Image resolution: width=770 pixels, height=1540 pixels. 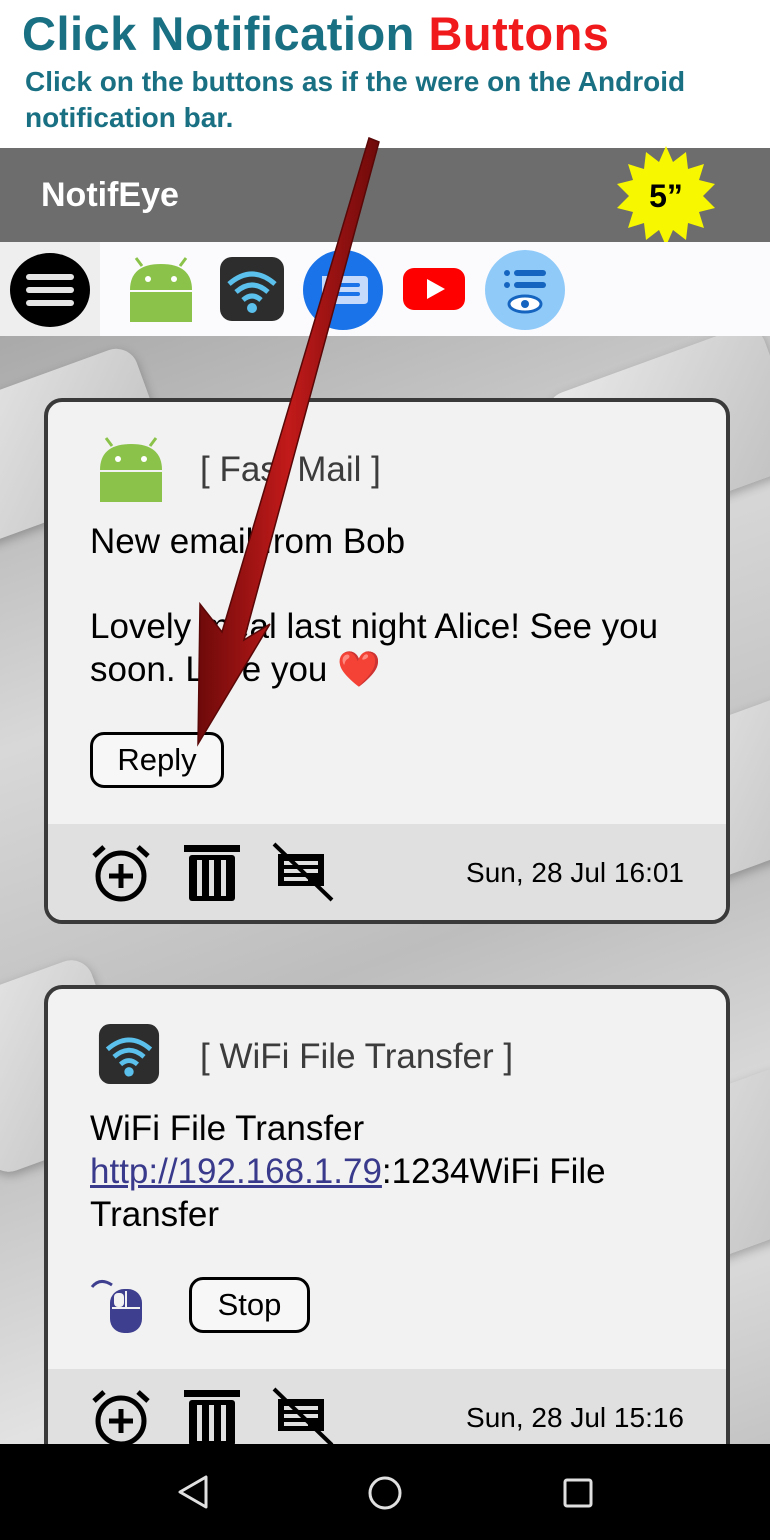 I want to click on notification-timestamp: Sun, 28 Jul 16:01, so click(x=575, y=872).